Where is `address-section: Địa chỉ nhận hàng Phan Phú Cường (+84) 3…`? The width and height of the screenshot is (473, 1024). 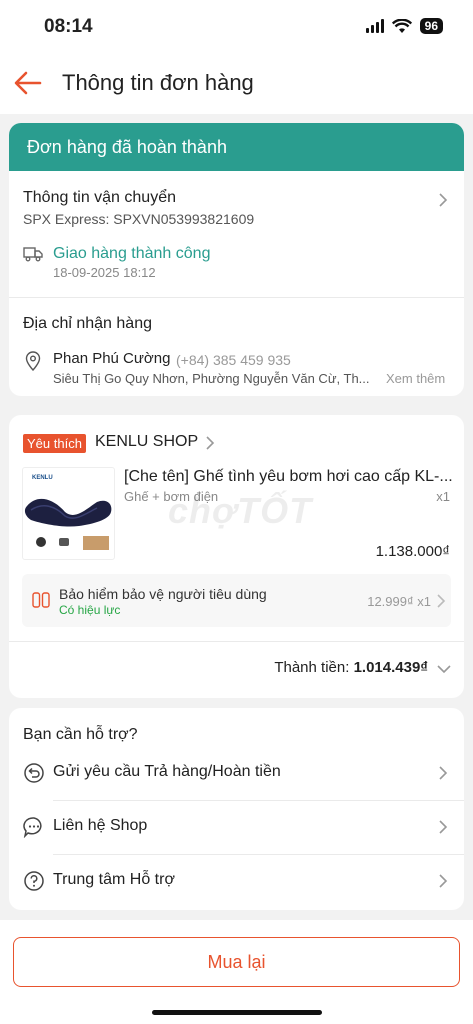 address-section: Địa chỉ nhận hàng Phan Phú Cường (+84) 3… is located at coordinates (236, 347).